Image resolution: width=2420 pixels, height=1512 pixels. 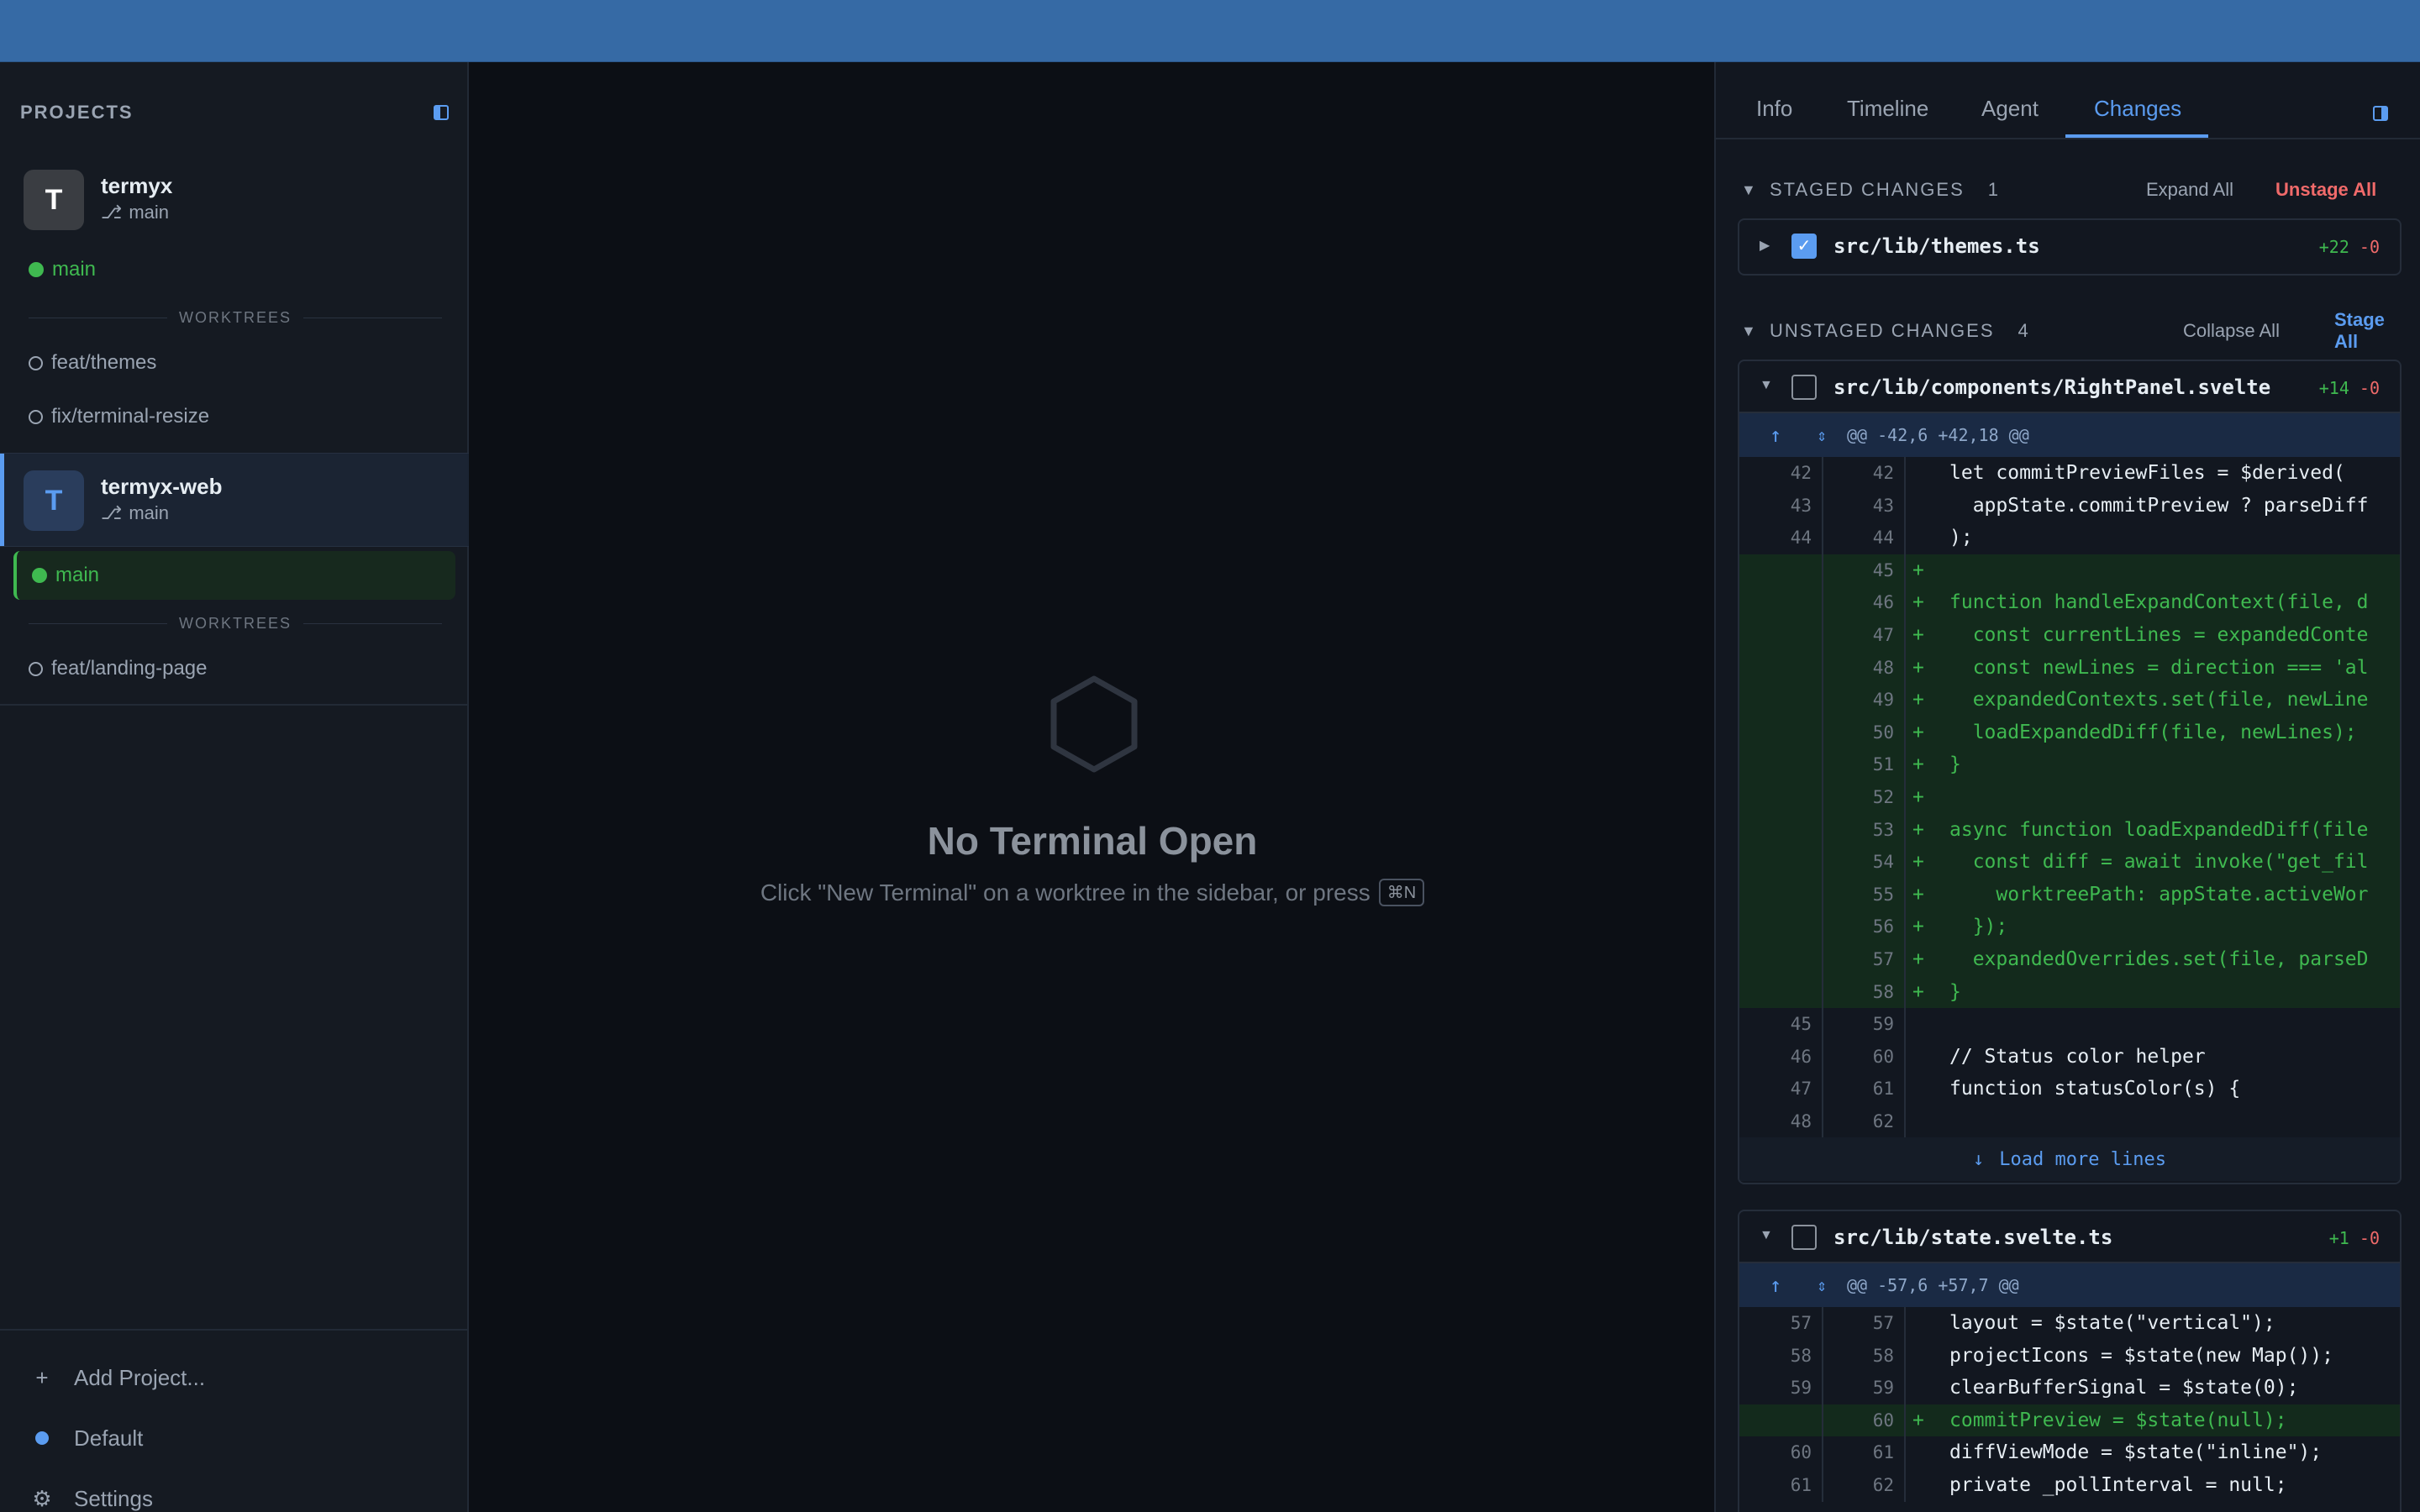 I want to click on diff-line-context: 44 44);, so click(x=2069, y=538).